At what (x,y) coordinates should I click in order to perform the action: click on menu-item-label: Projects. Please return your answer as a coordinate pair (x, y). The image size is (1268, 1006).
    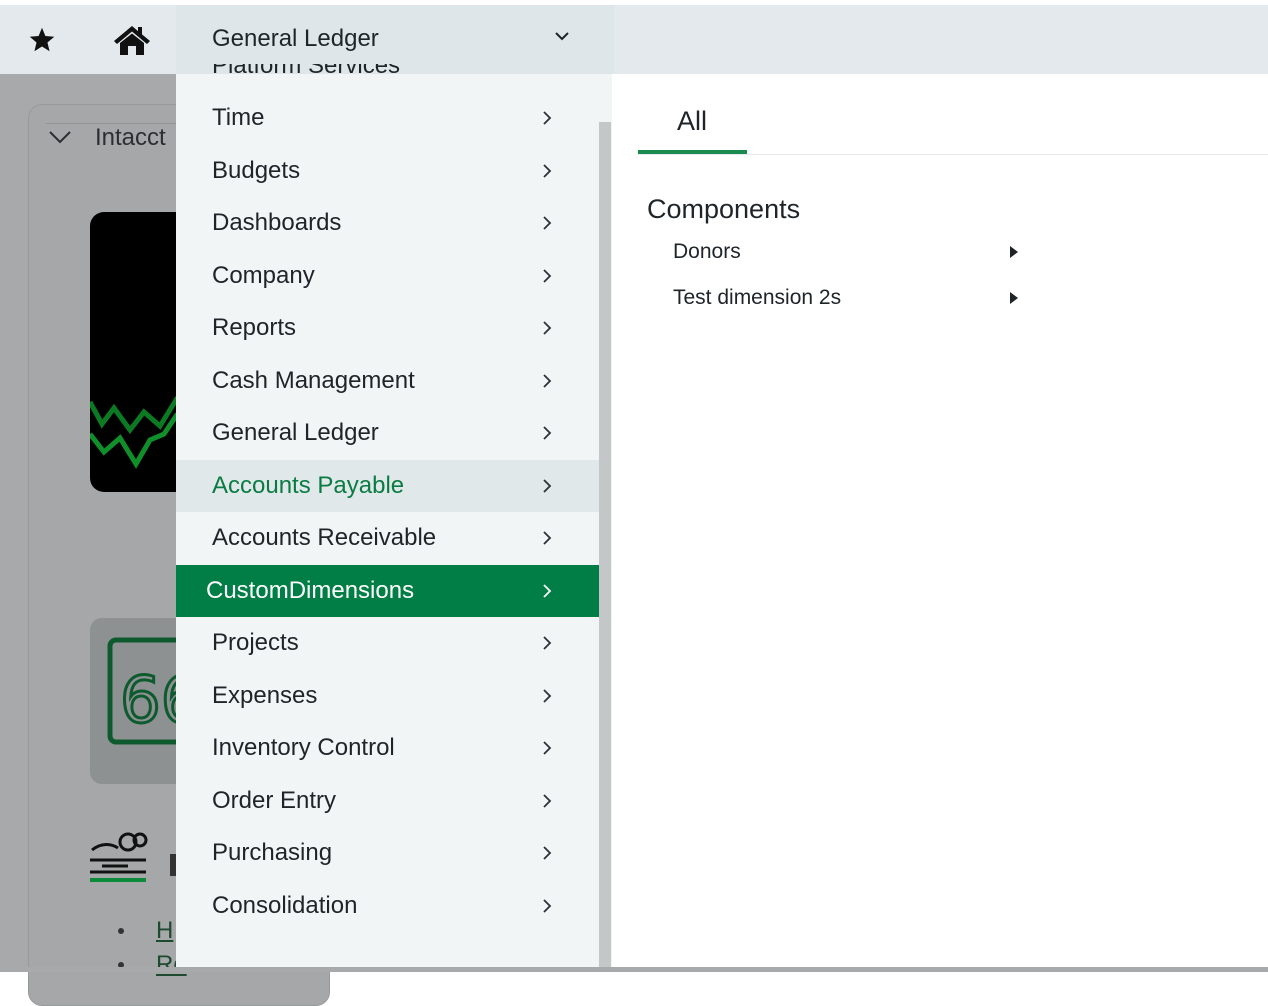
    Looking at the image, I should click on (255, 643).